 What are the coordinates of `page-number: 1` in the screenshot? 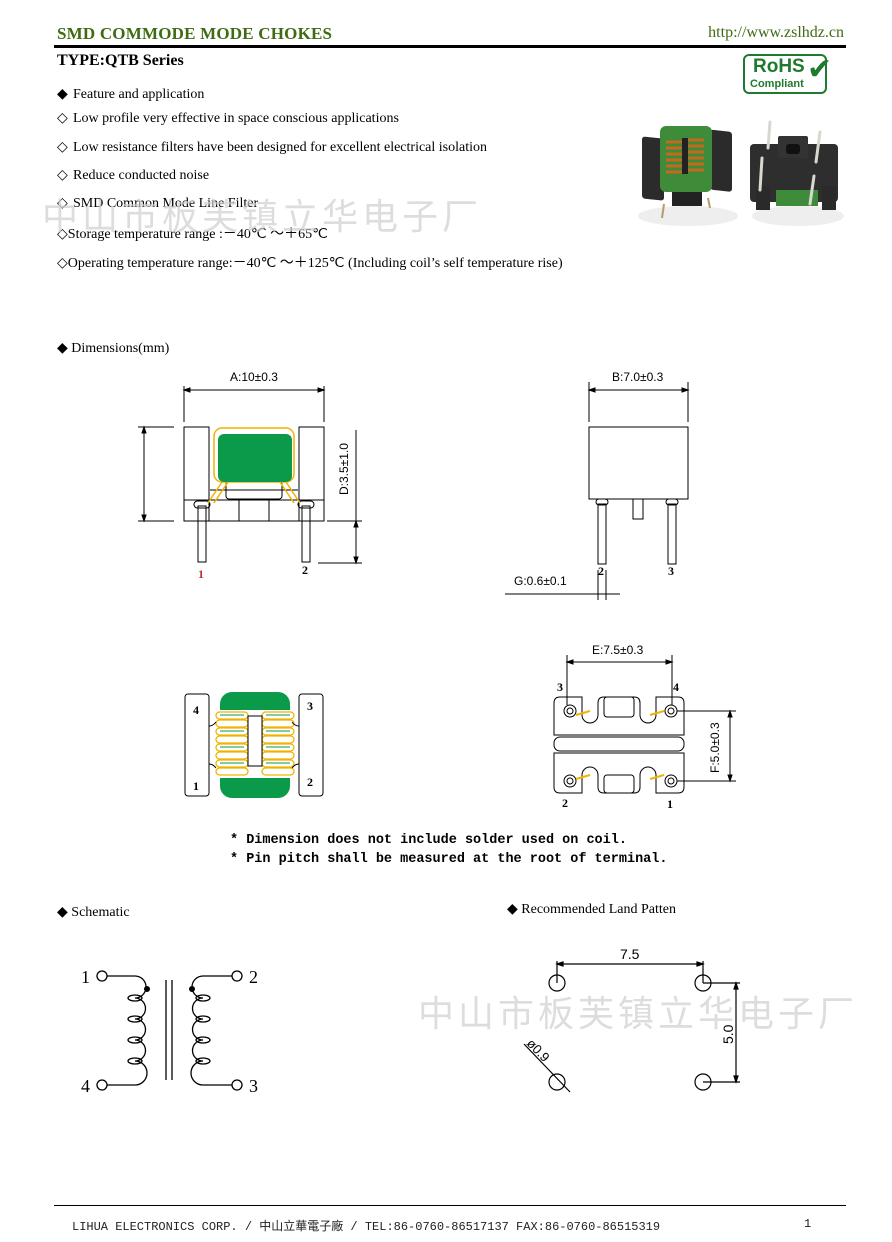 It's located at (808, 1224).